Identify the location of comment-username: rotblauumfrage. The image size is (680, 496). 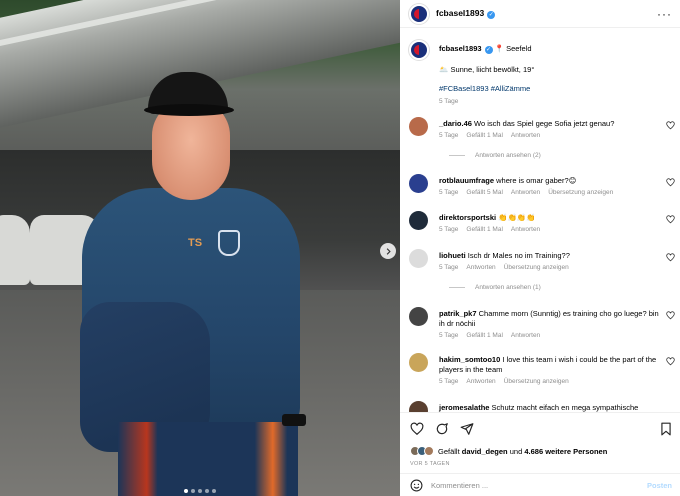
(466, 180).